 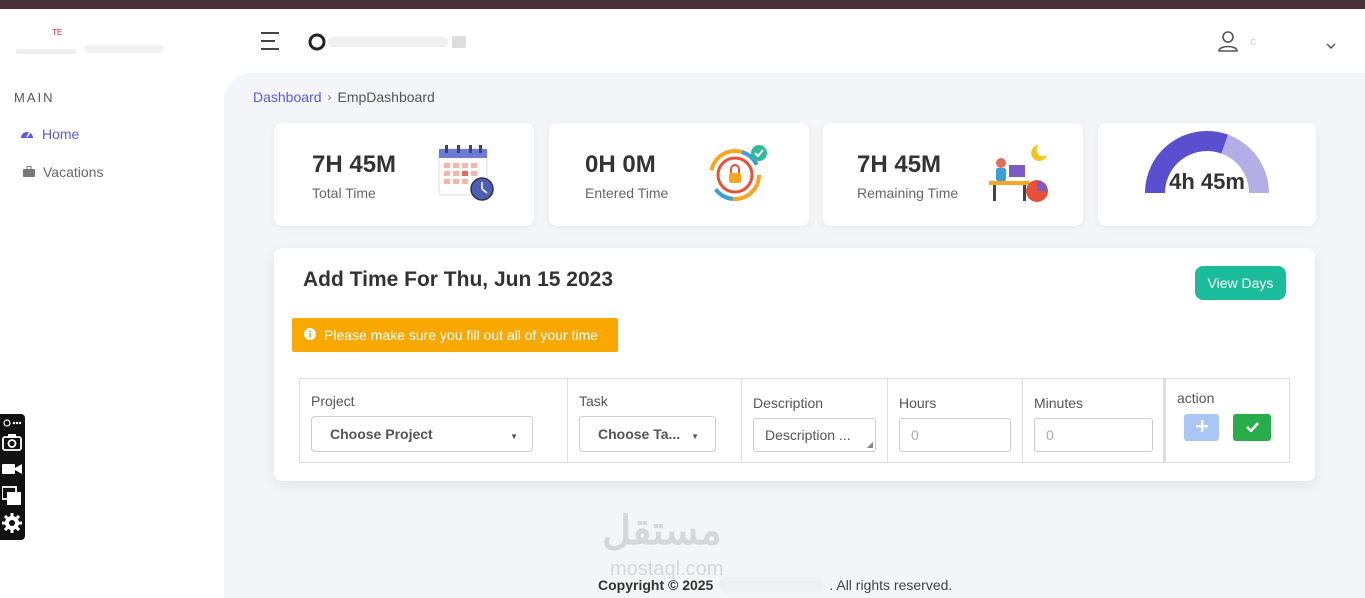 I want to click on svg-text: TE, so click(x=57, y=32).